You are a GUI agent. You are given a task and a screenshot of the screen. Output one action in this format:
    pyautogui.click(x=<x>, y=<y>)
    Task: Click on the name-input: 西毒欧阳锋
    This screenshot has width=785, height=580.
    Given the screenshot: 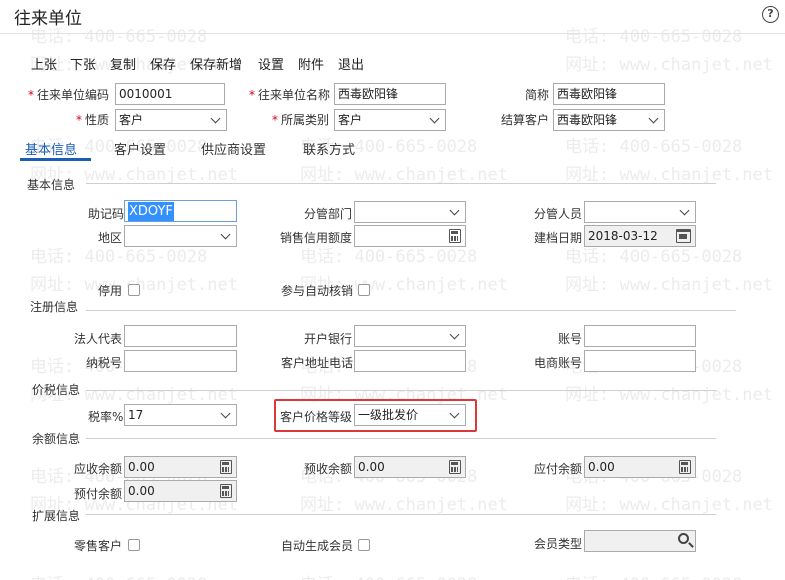 What is the action you would take?
    pyautogui.click(x=390, y=94)
    